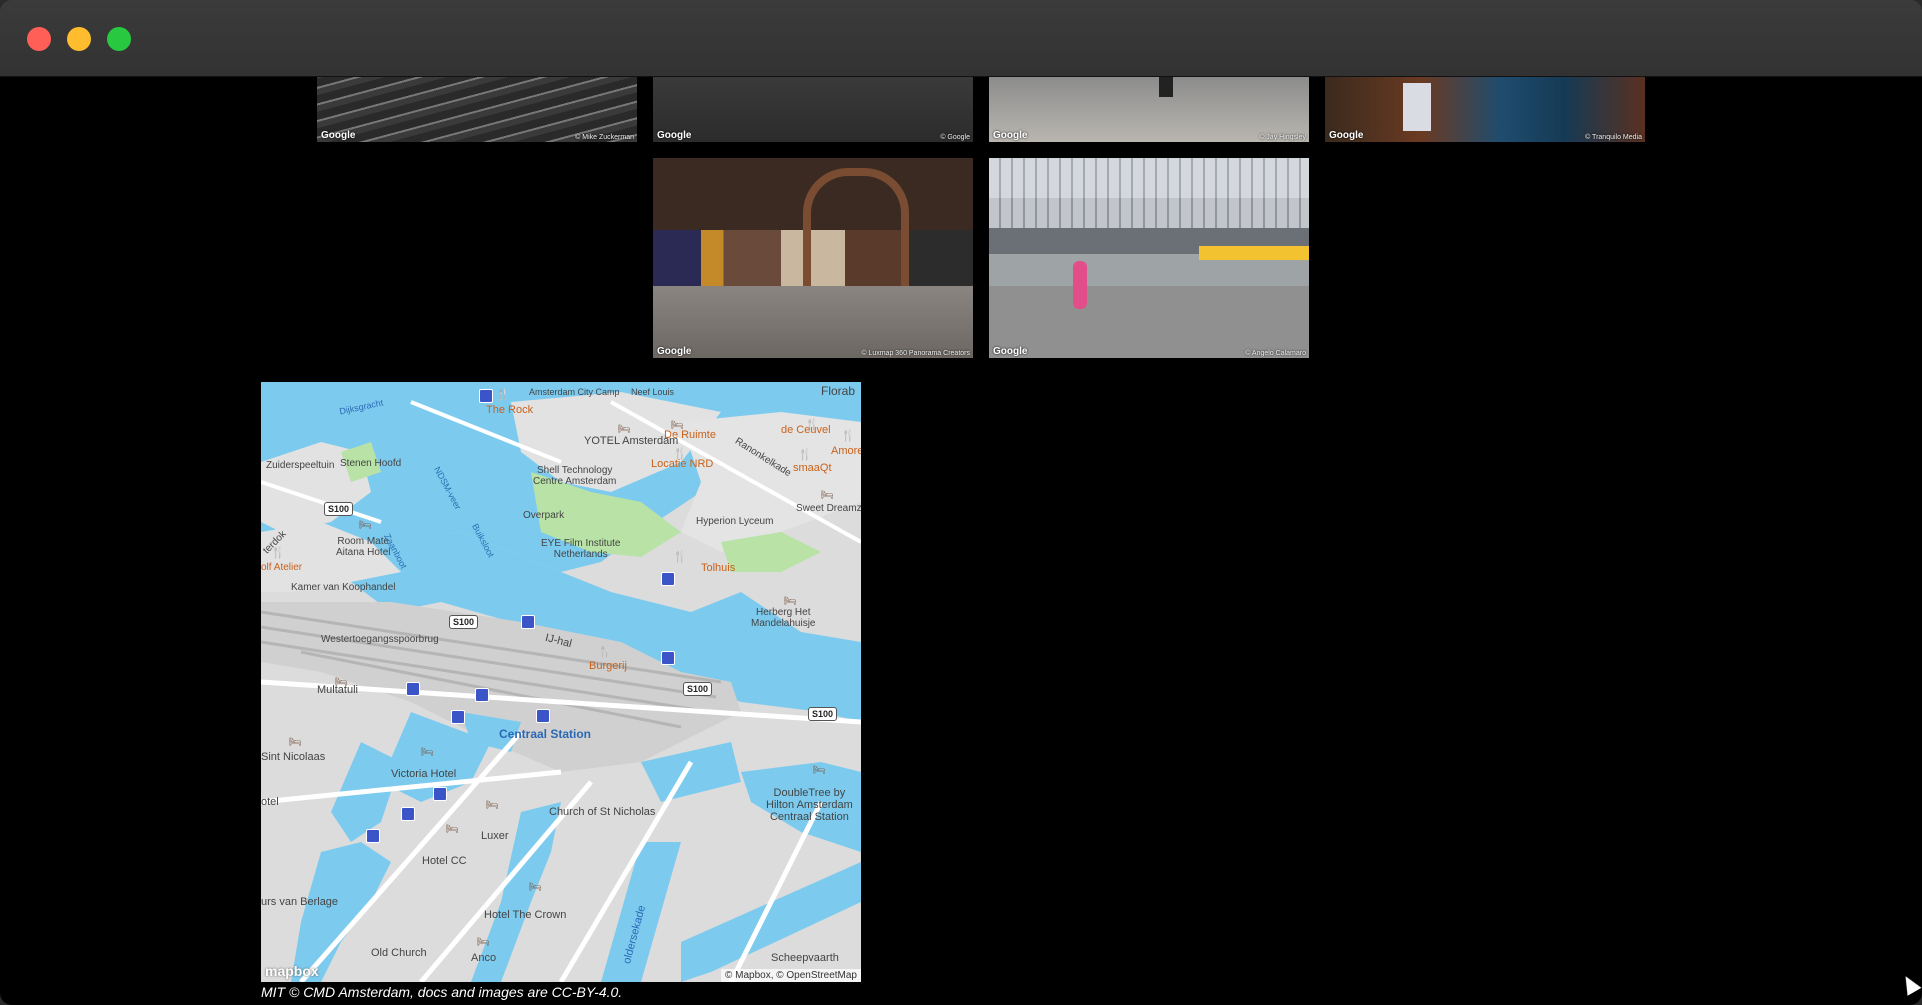 This screenshot has height=1005, width=1922. Describe the element at coordinates (735, 521) in the screenshot. I see `map-label: Hyperion Lyceum` at that location.